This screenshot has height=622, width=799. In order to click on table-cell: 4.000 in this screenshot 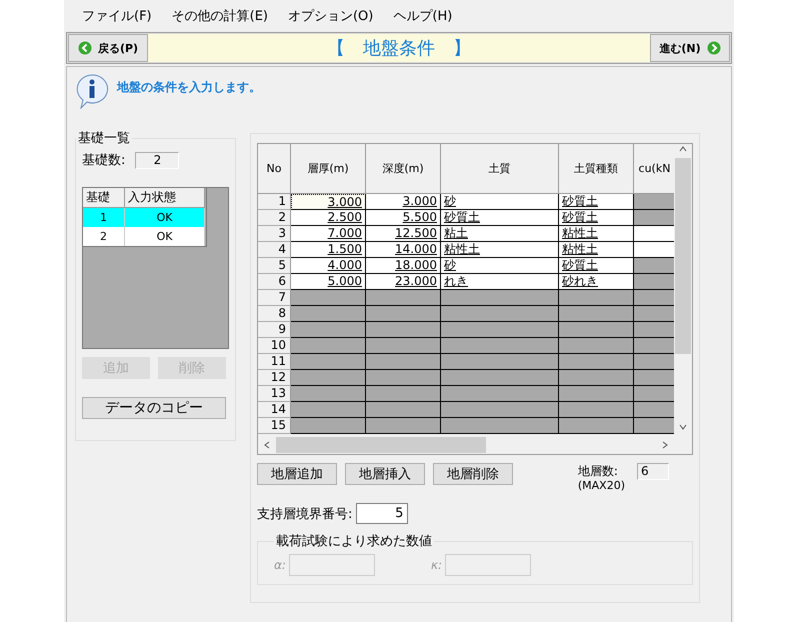, I will do `click(328, 266)`.